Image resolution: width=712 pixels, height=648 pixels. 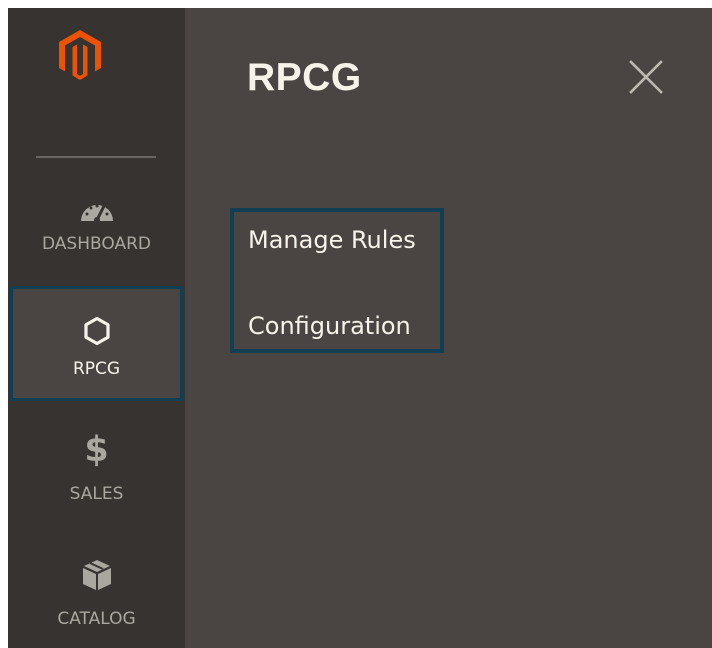 What do you see at coordinates (96, 473) in the screenshot?
I see `sidebar-item-sales: $ SALES` at bounding box center [96, 473].